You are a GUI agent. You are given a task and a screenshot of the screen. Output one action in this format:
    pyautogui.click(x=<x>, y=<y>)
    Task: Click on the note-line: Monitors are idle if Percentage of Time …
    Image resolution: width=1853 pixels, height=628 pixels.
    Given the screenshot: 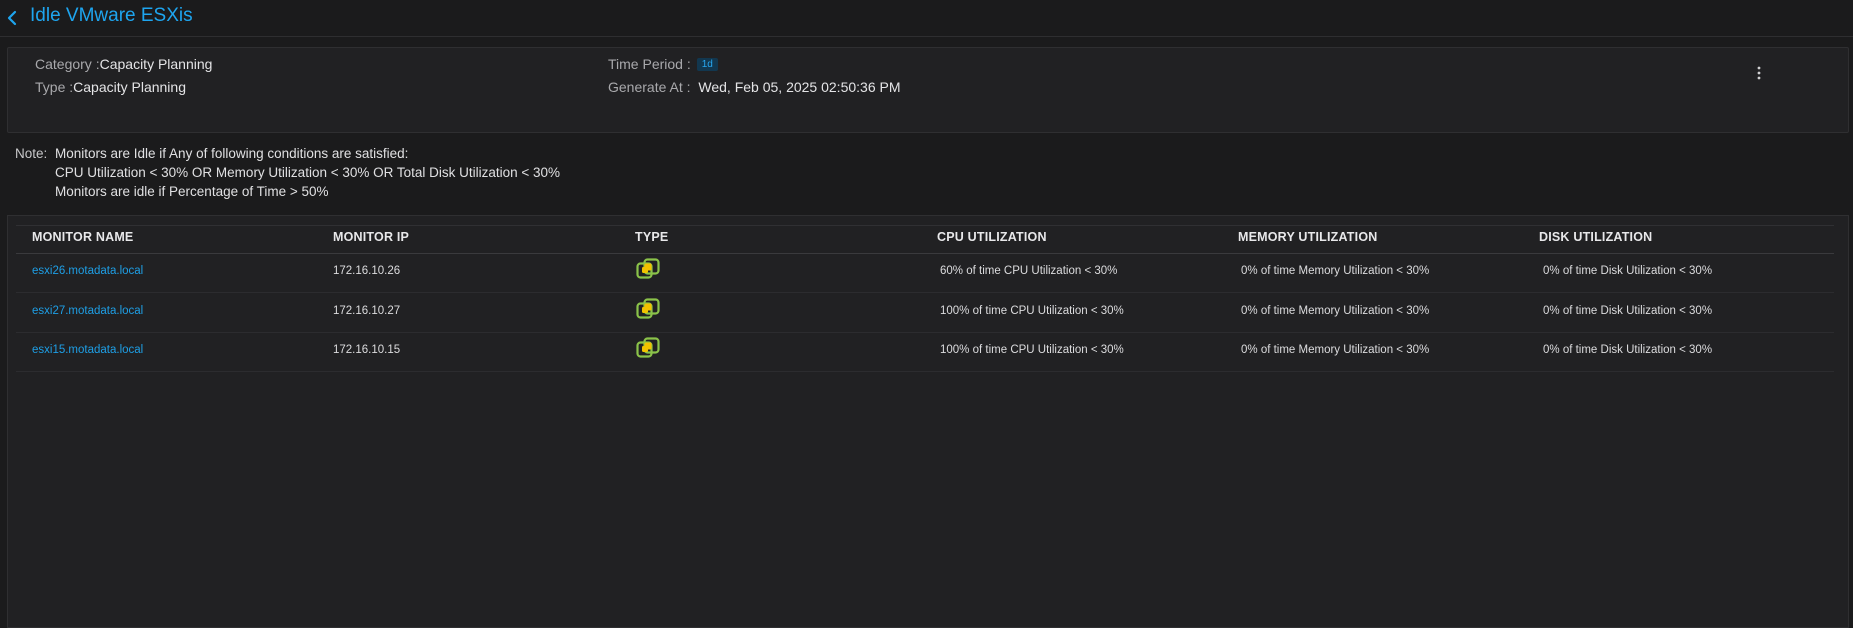 What is the action you would take?
    pyautogui.click(x=192, y=191)
    